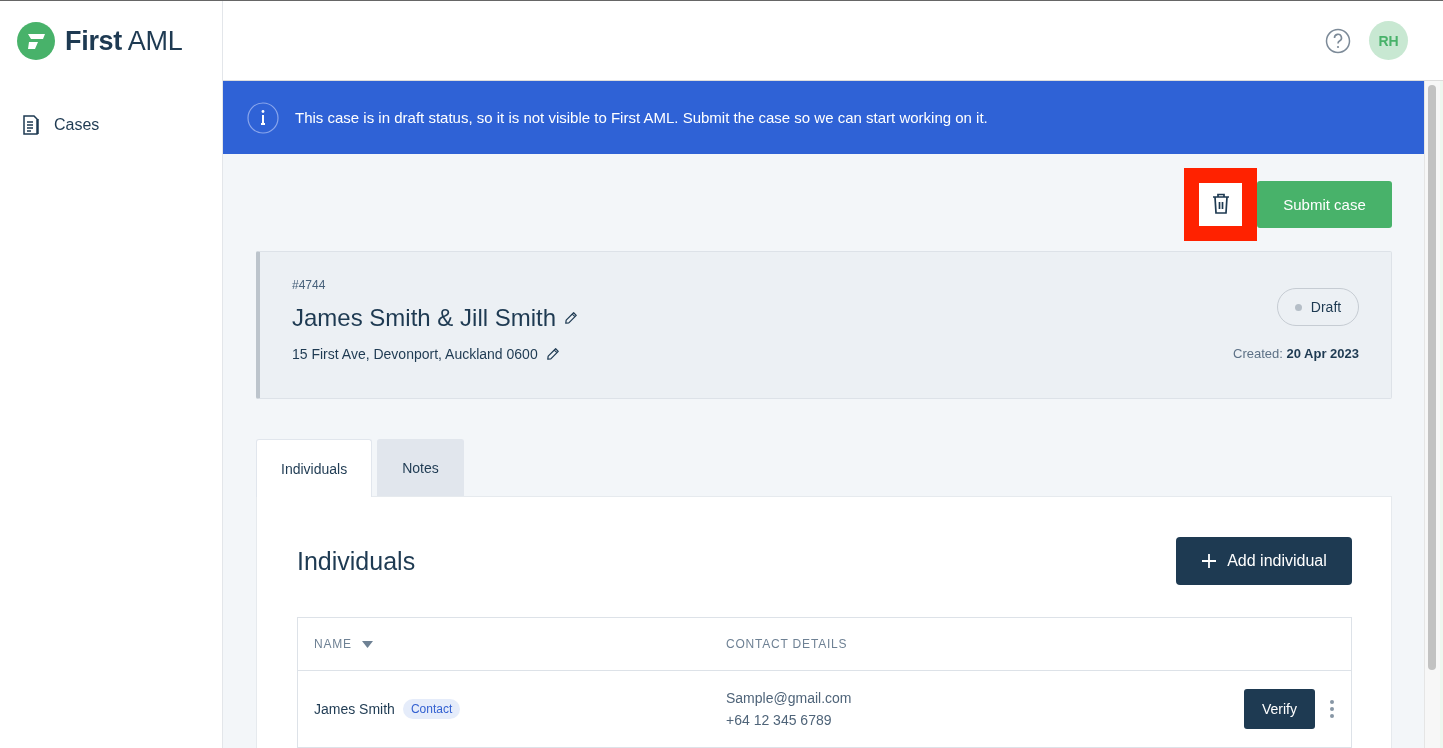 This screenshot has height=748, width=1443. Describe the element at coordinates (333, 644) in the screenshot. I see `column-header: NAME` at that location.